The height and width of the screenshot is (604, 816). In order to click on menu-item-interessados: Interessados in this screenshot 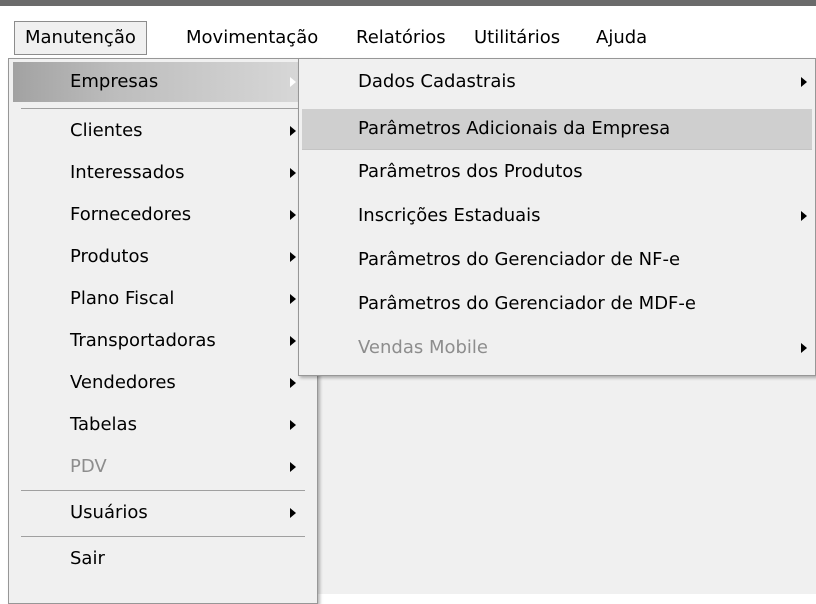, I will do `click(159, 173)`.